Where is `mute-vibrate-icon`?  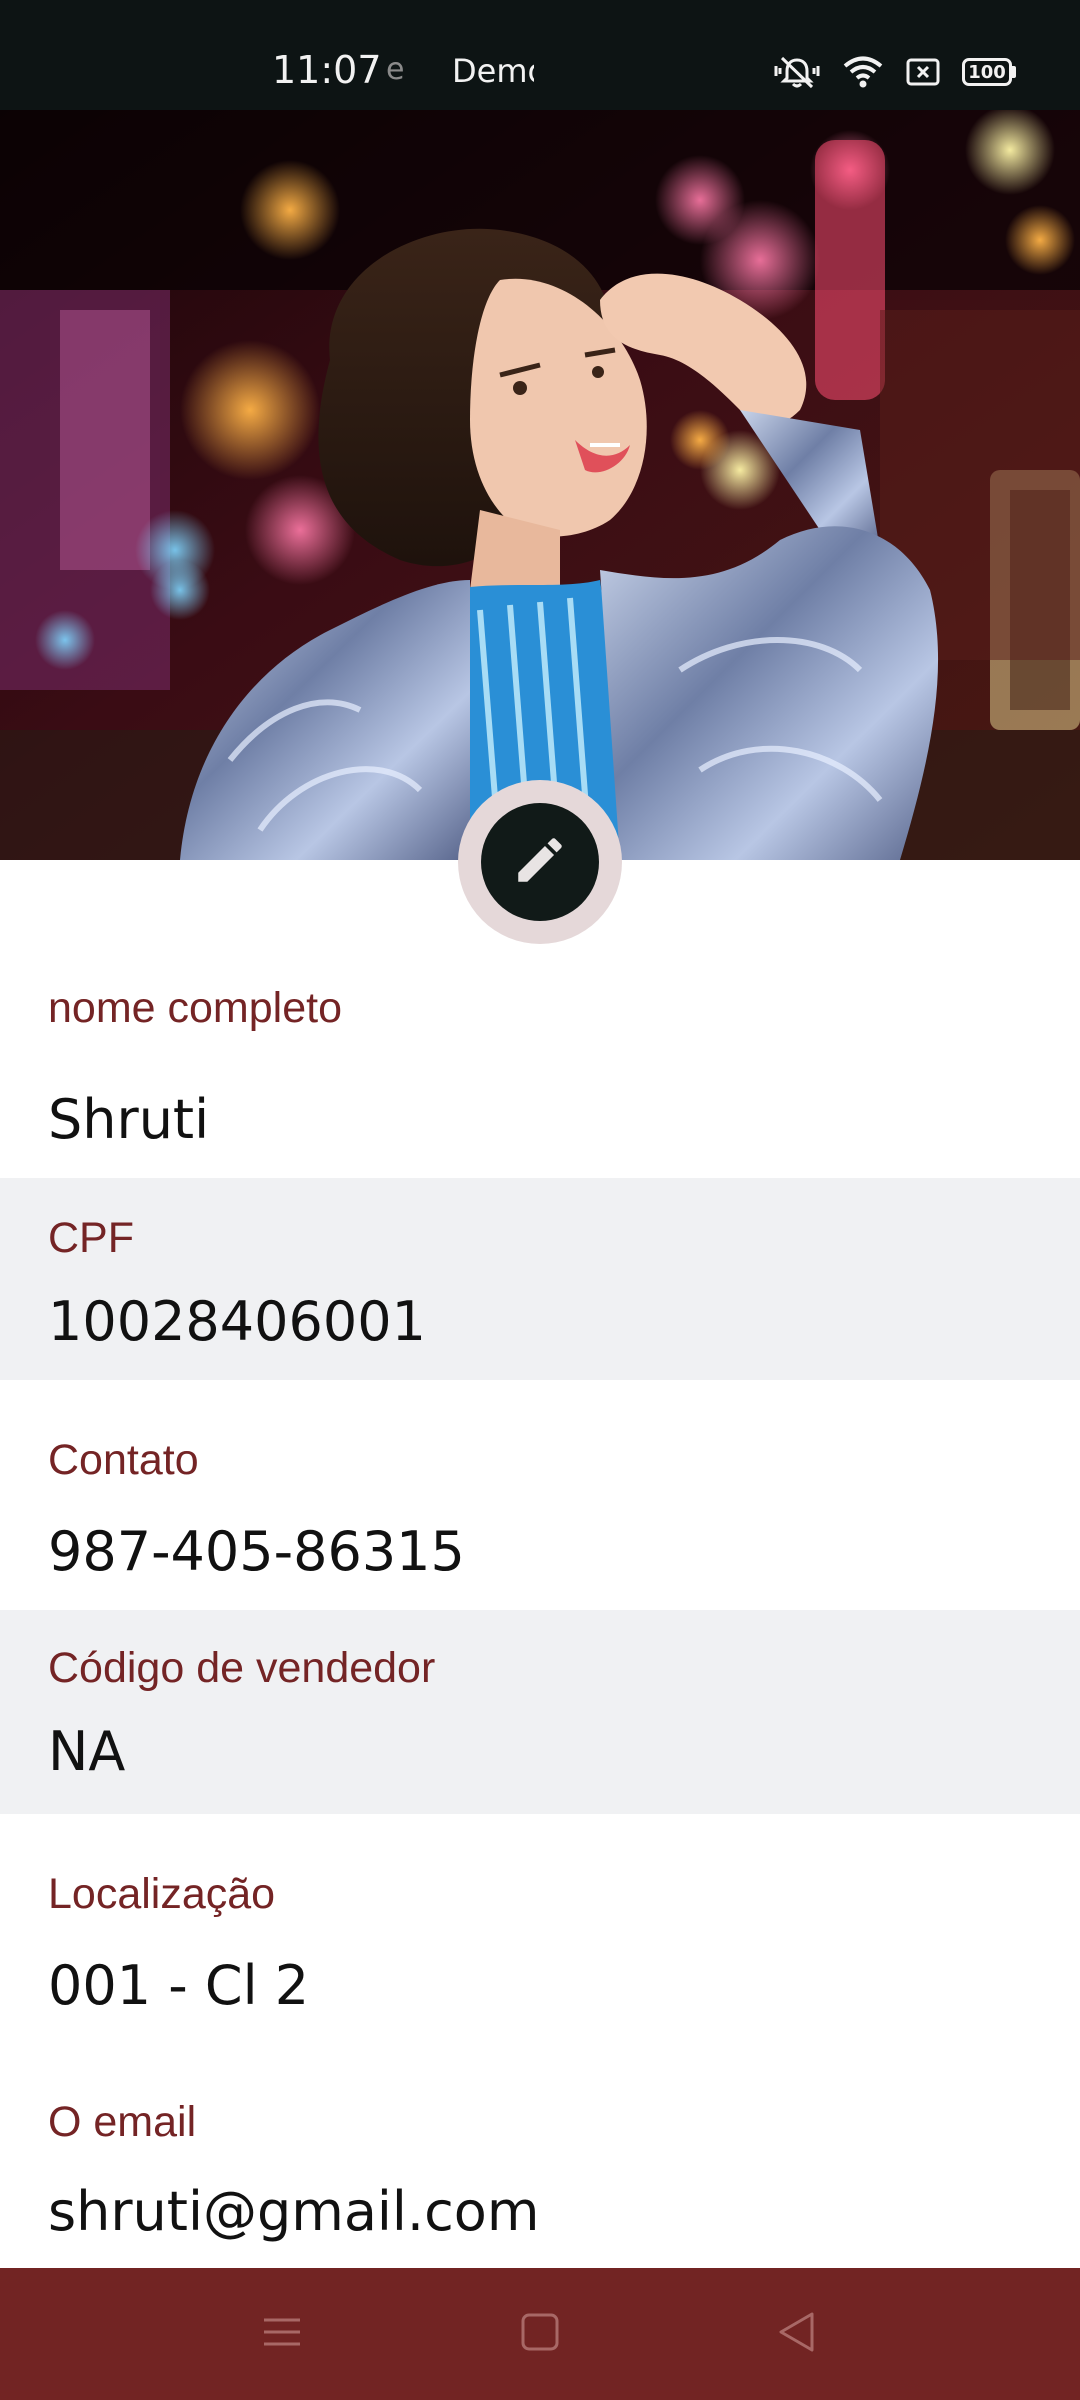
mute-vibrate-icon is located at coordinates (797, 72).